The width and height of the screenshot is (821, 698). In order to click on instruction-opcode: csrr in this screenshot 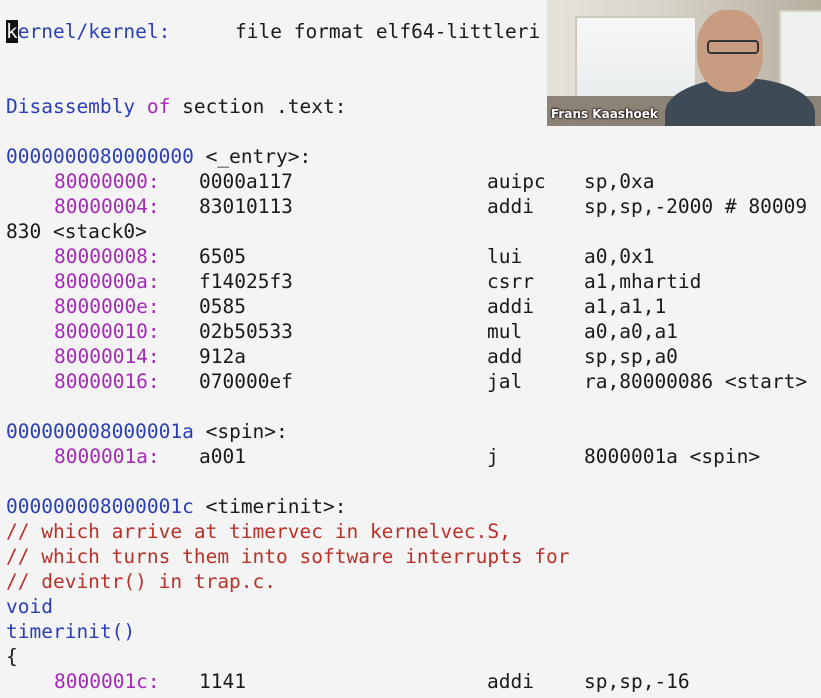, I will do `click(510, 281)`.